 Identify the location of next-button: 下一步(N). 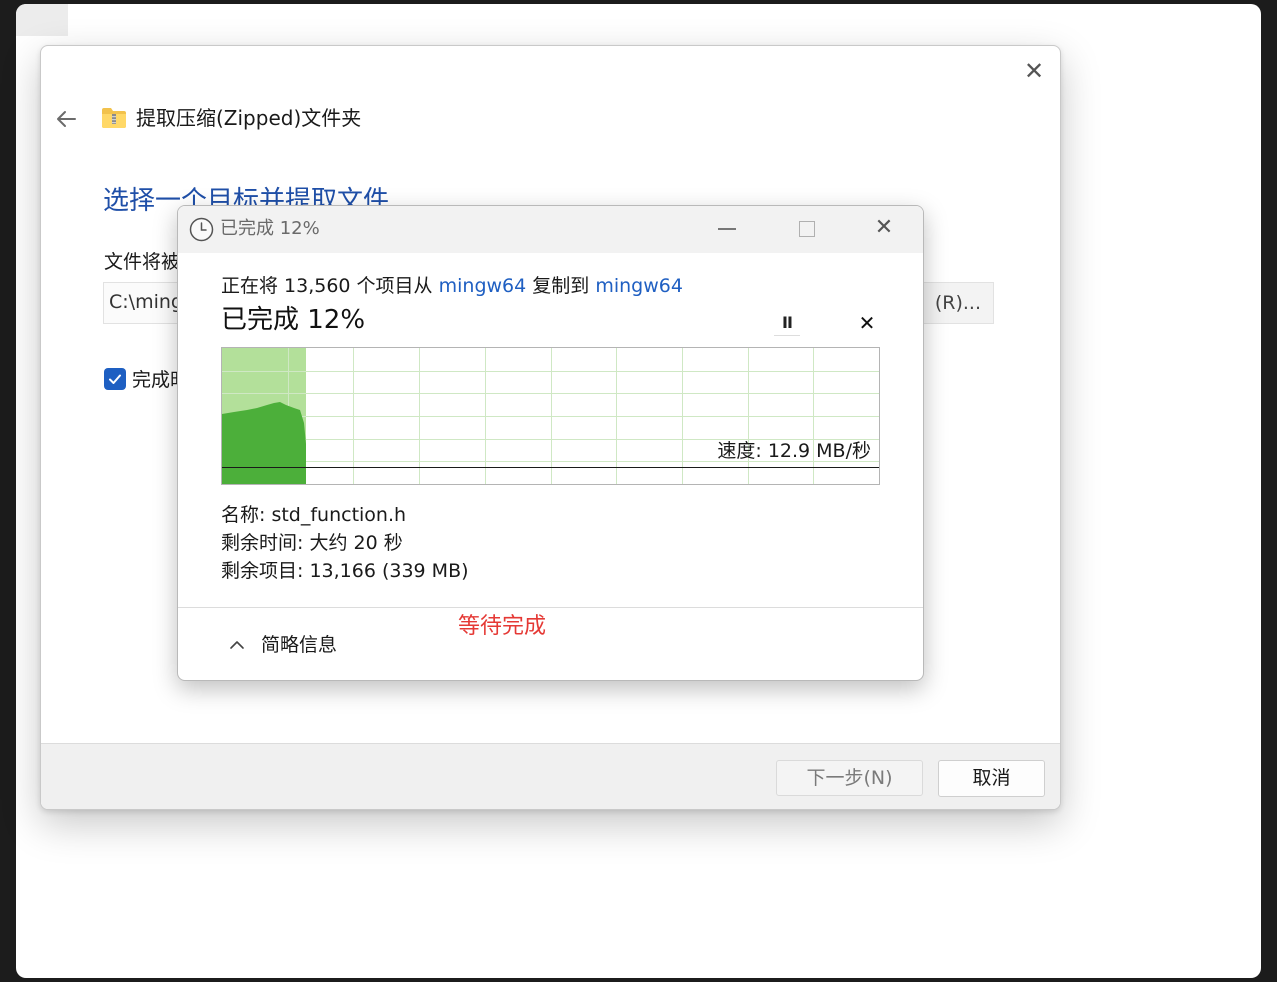
(849, 778).